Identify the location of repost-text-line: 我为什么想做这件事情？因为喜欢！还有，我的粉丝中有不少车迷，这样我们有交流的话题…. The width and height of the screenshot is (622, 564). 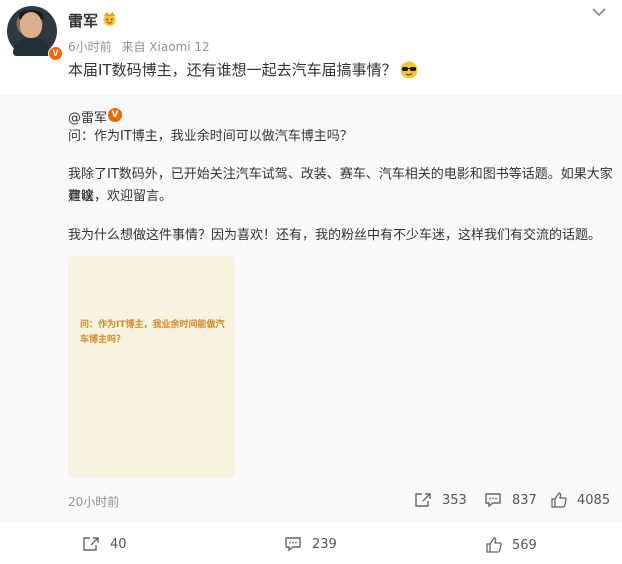
(335, 235).